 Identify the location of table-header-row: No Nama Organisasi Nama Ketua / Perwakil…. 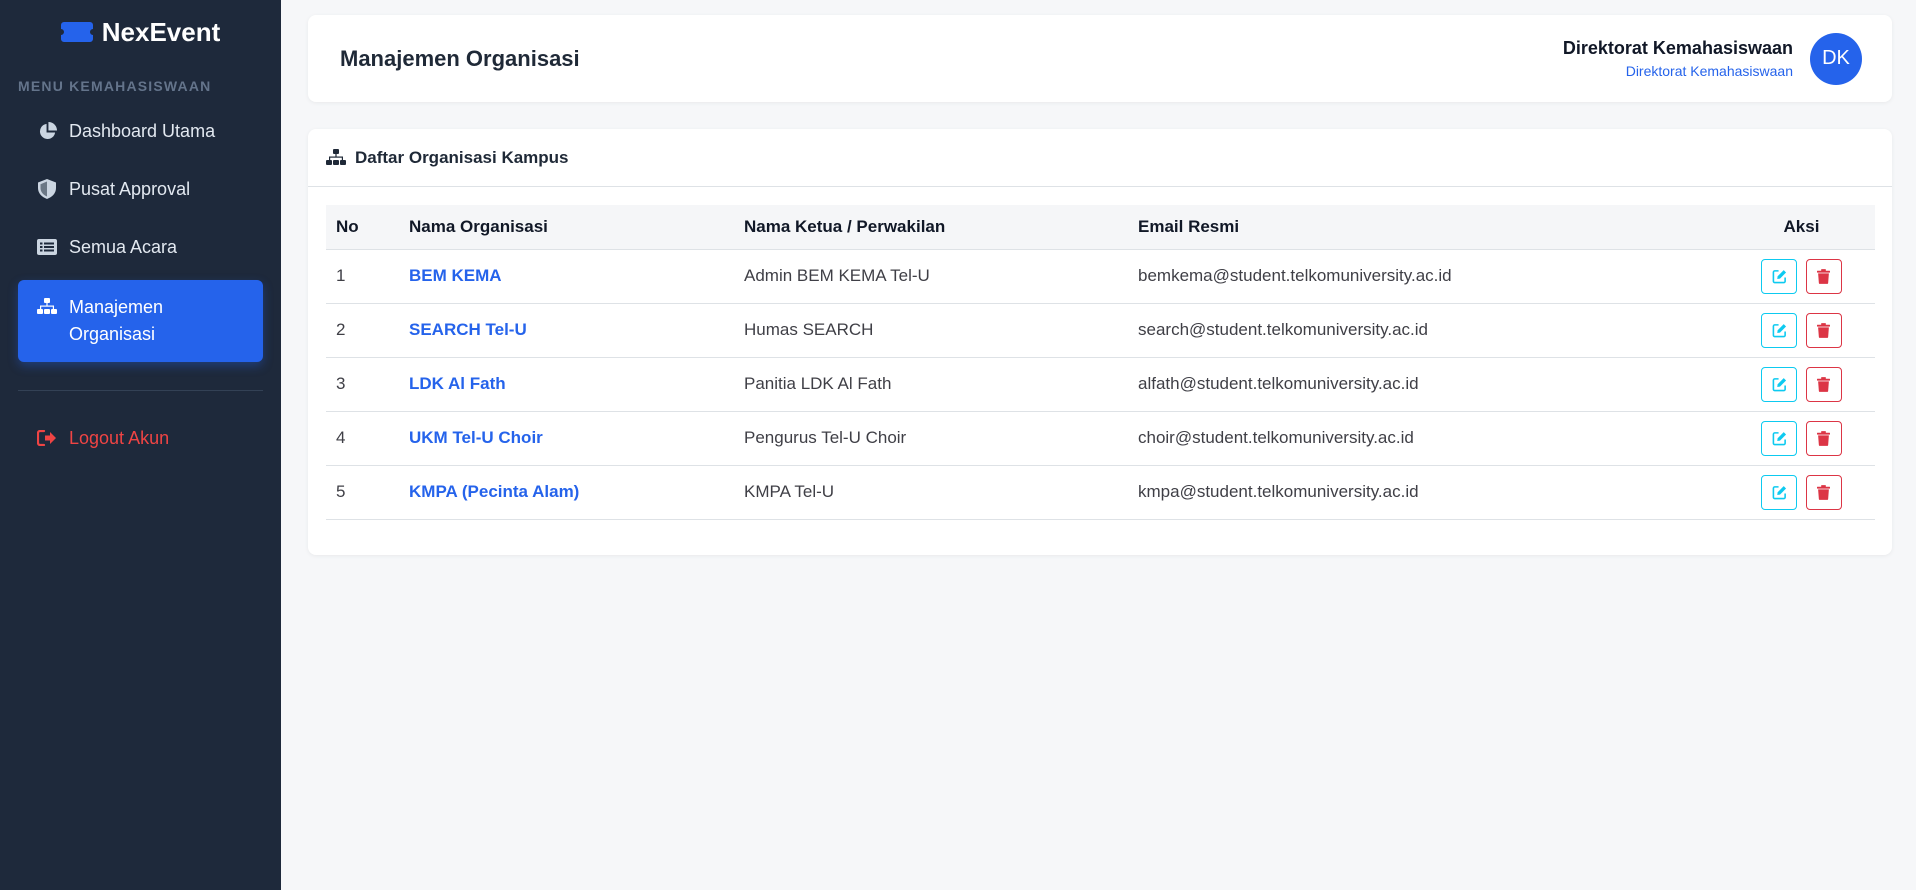
(1100, 227).